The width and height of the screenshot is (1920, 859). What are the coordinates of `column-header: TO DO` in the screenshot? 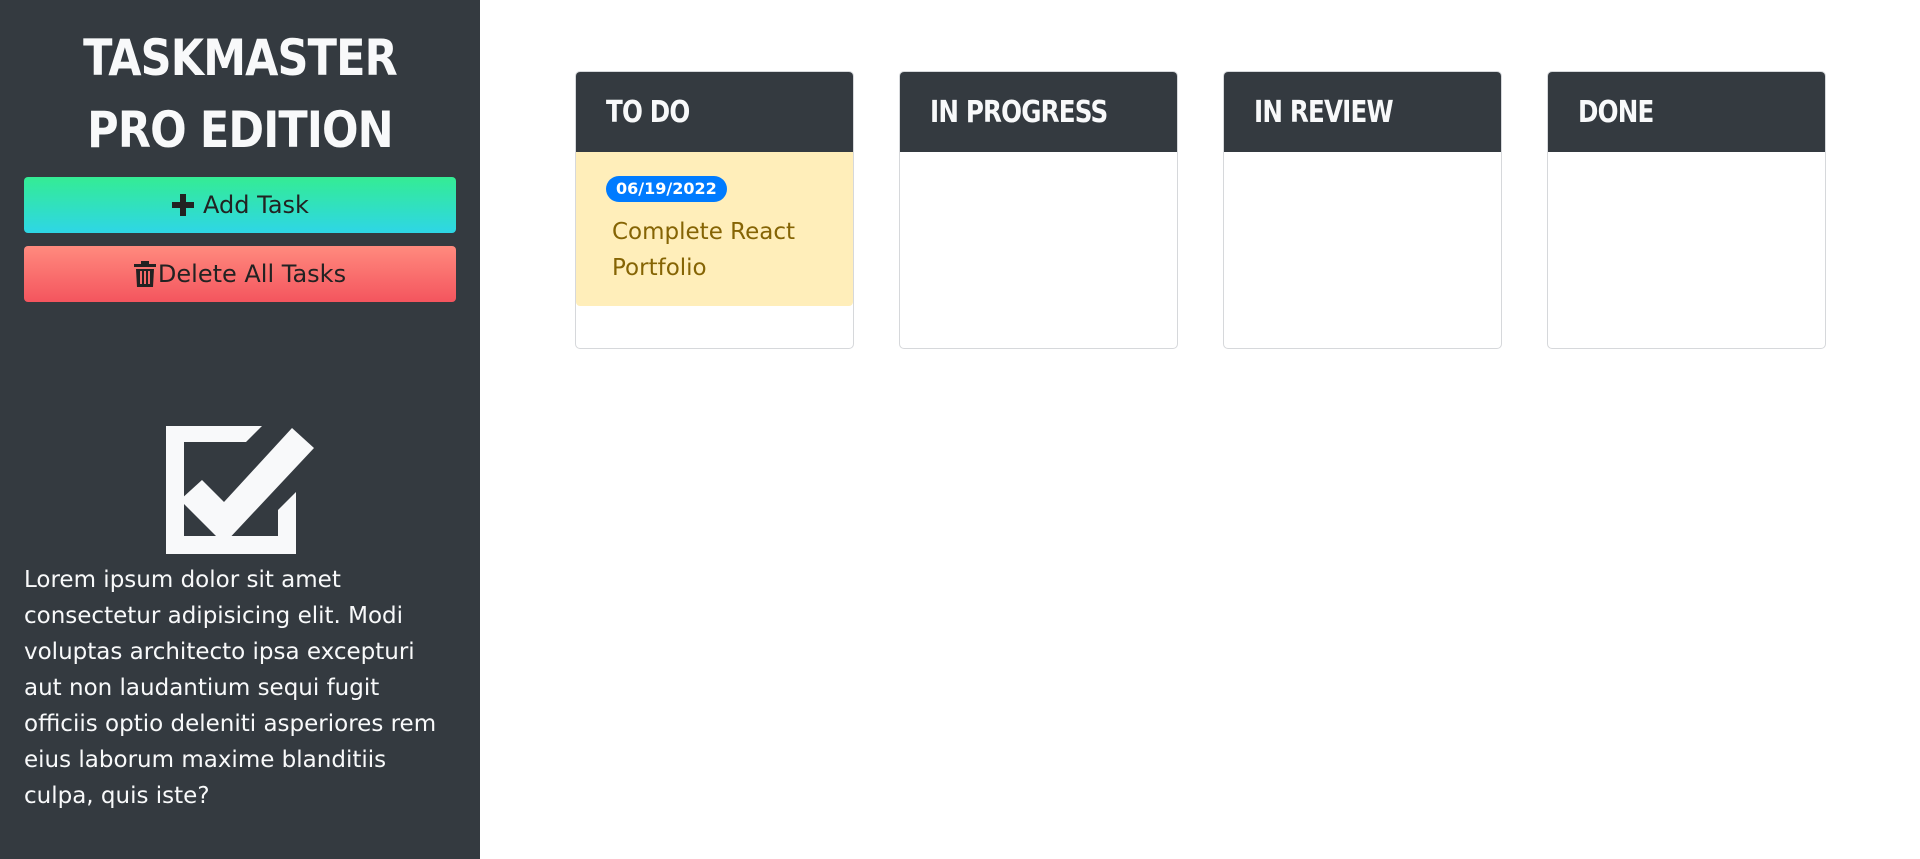 It's located at (714, 112).